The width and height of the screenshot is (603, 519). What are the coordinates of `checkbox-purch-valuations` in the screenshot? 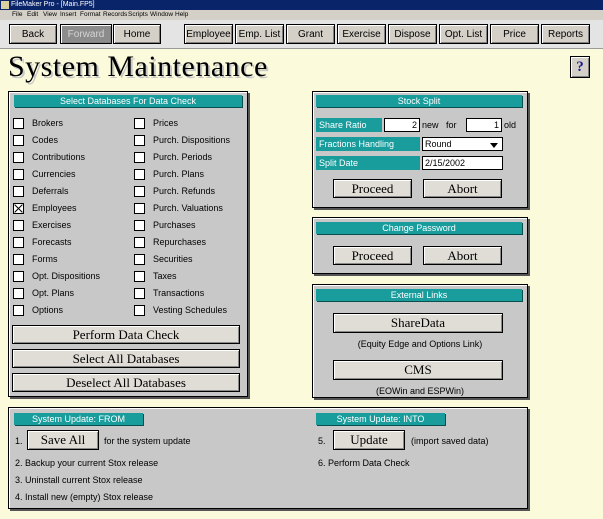 It's located at (139, 208).